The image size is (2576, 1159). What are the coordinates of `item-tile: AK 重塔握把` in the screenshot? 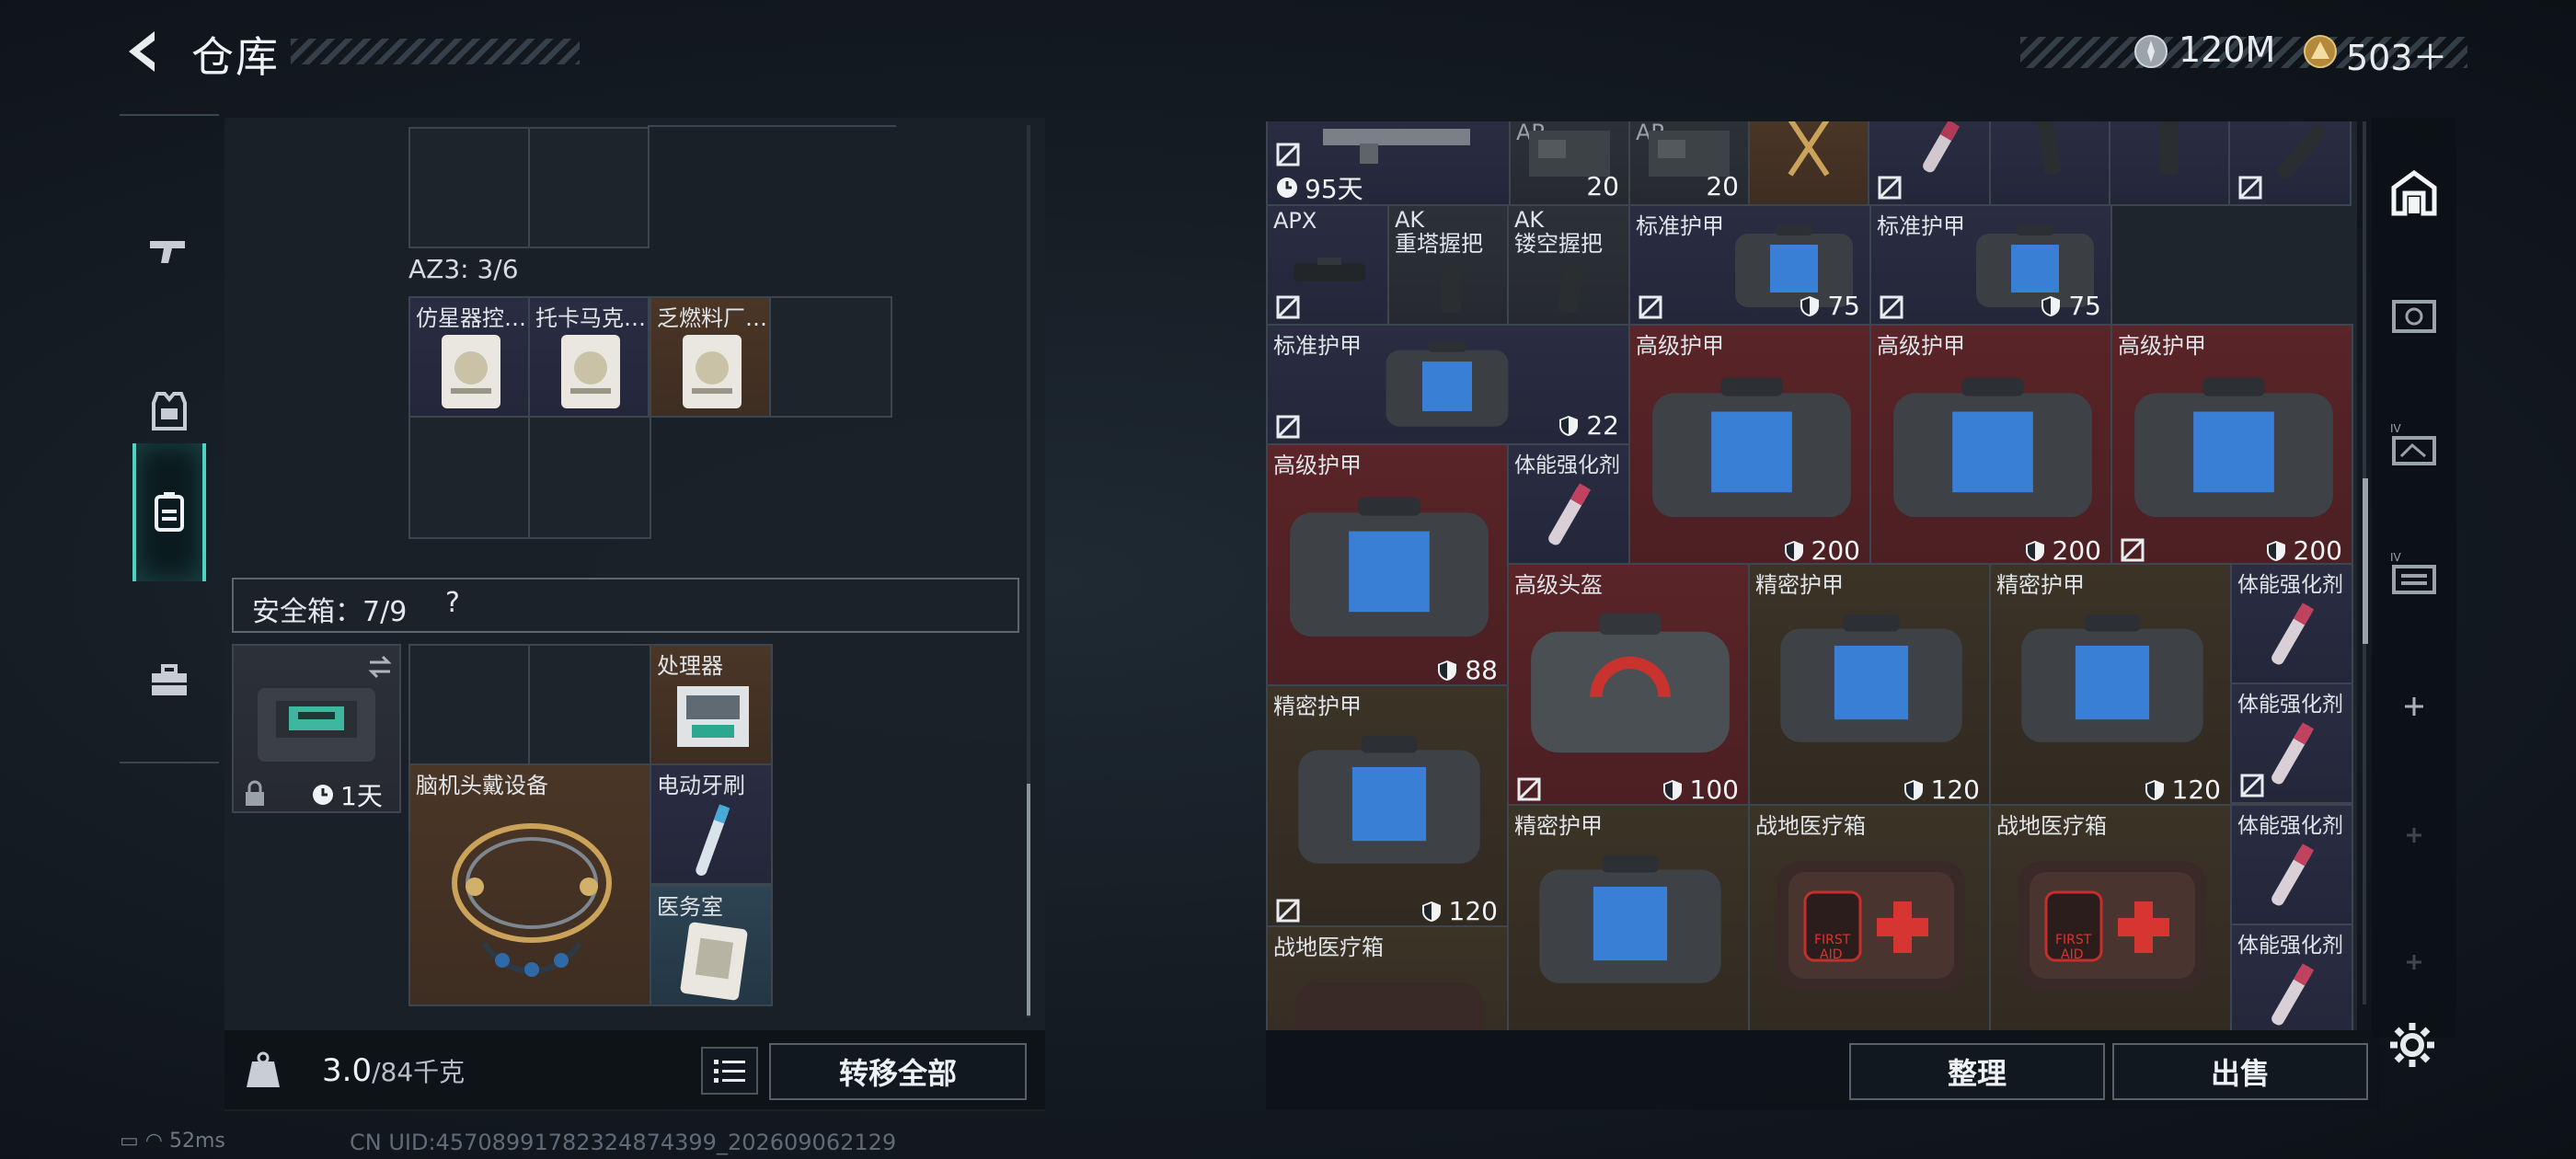 It's located at (1448, 265).